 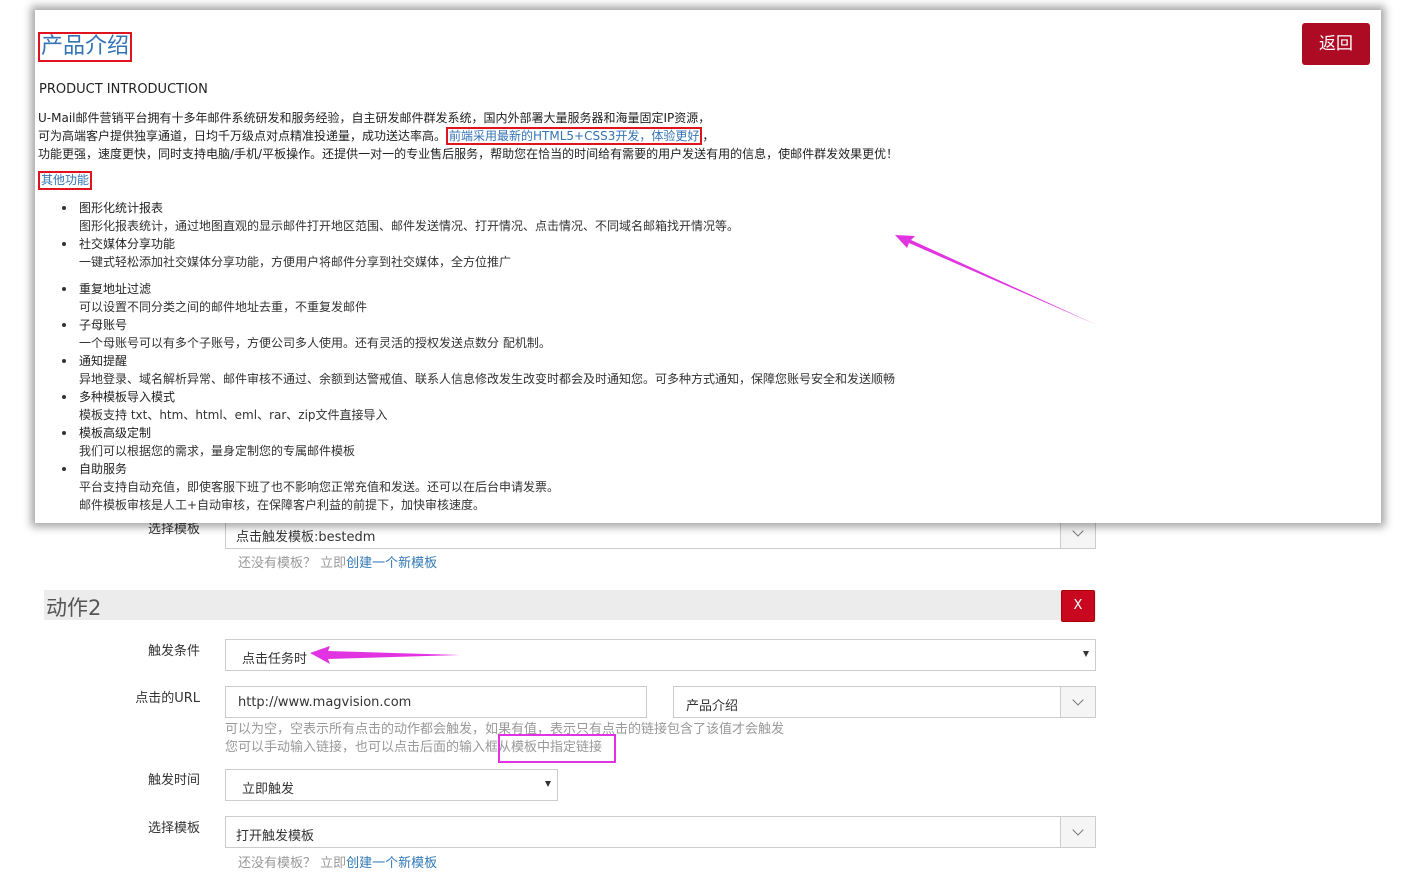 What do you see at coordinates (385, 655) in the screenshot?
I see `annotation-arrow-trigger` at bounding box center [385, 655].